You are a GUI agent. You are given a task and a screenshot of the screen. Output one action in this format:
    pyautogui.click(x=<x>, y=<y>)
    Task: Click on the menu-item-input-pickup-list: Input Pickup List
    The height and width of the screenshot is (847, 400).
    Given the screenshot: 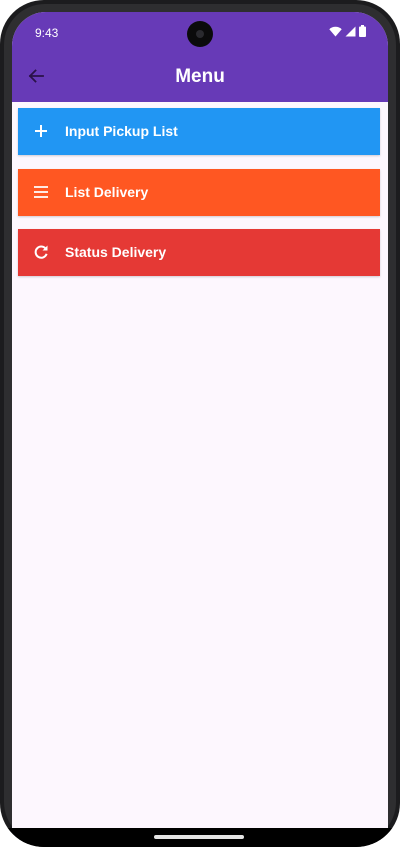 What is the action you would take?
    pyautogui.click(x=199, y=131)
    